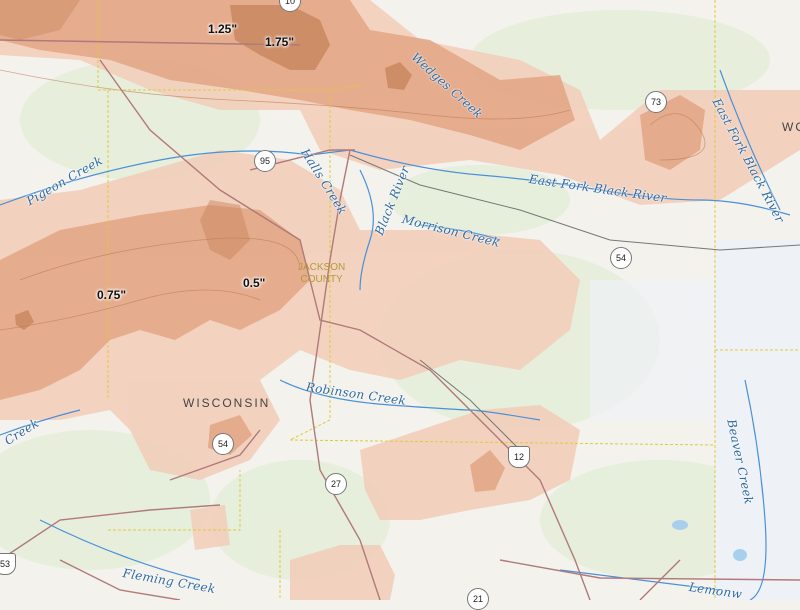  I want to click on marsh-area, so click(757, 420).